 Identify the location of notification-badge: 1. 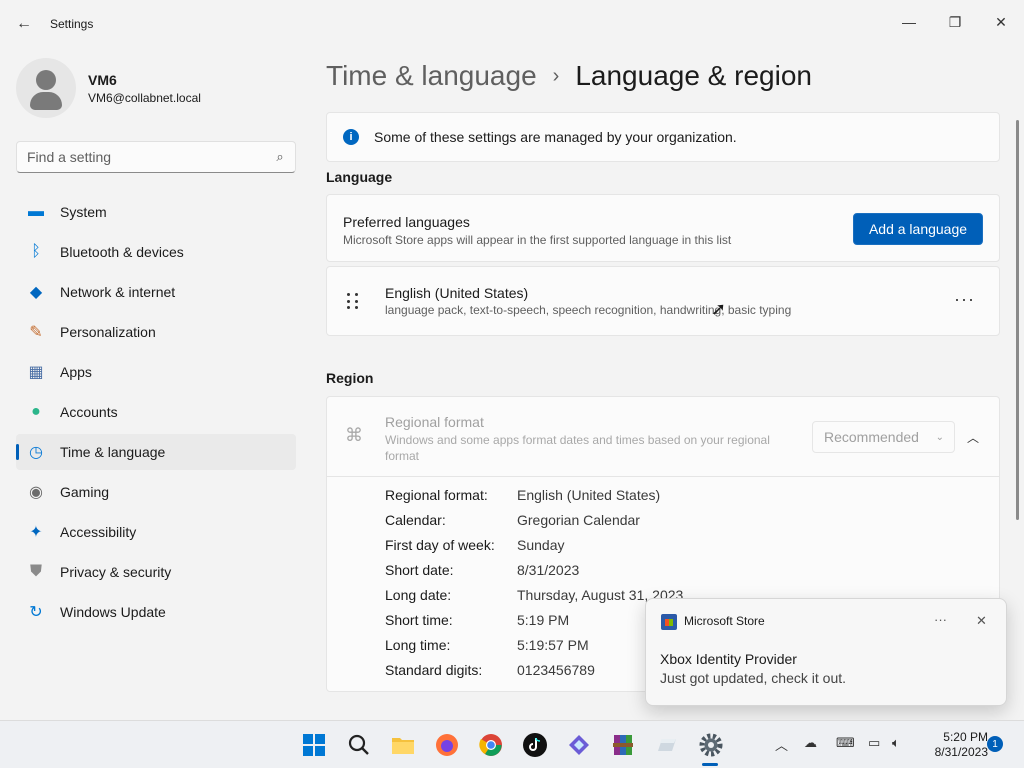
(995, 744).